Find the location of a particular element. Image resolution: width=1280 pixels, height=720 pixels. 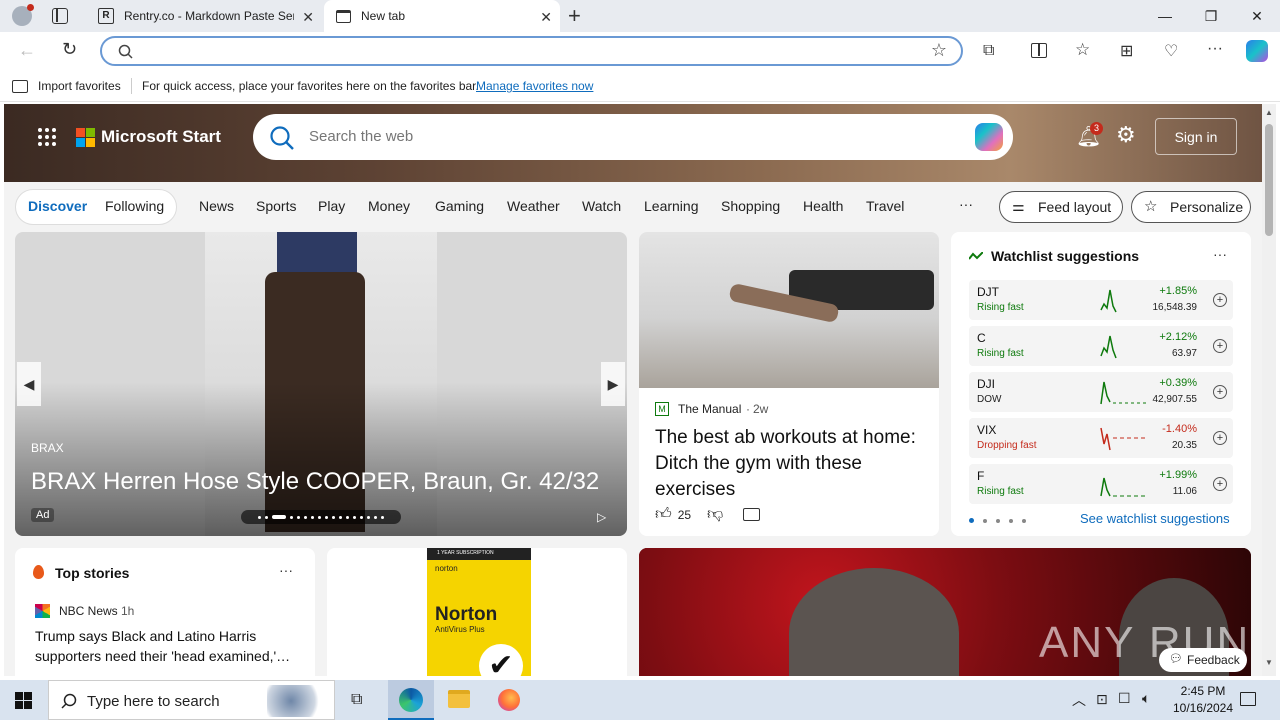

watchlist-pager-dots is located at coordinates (997, 520).